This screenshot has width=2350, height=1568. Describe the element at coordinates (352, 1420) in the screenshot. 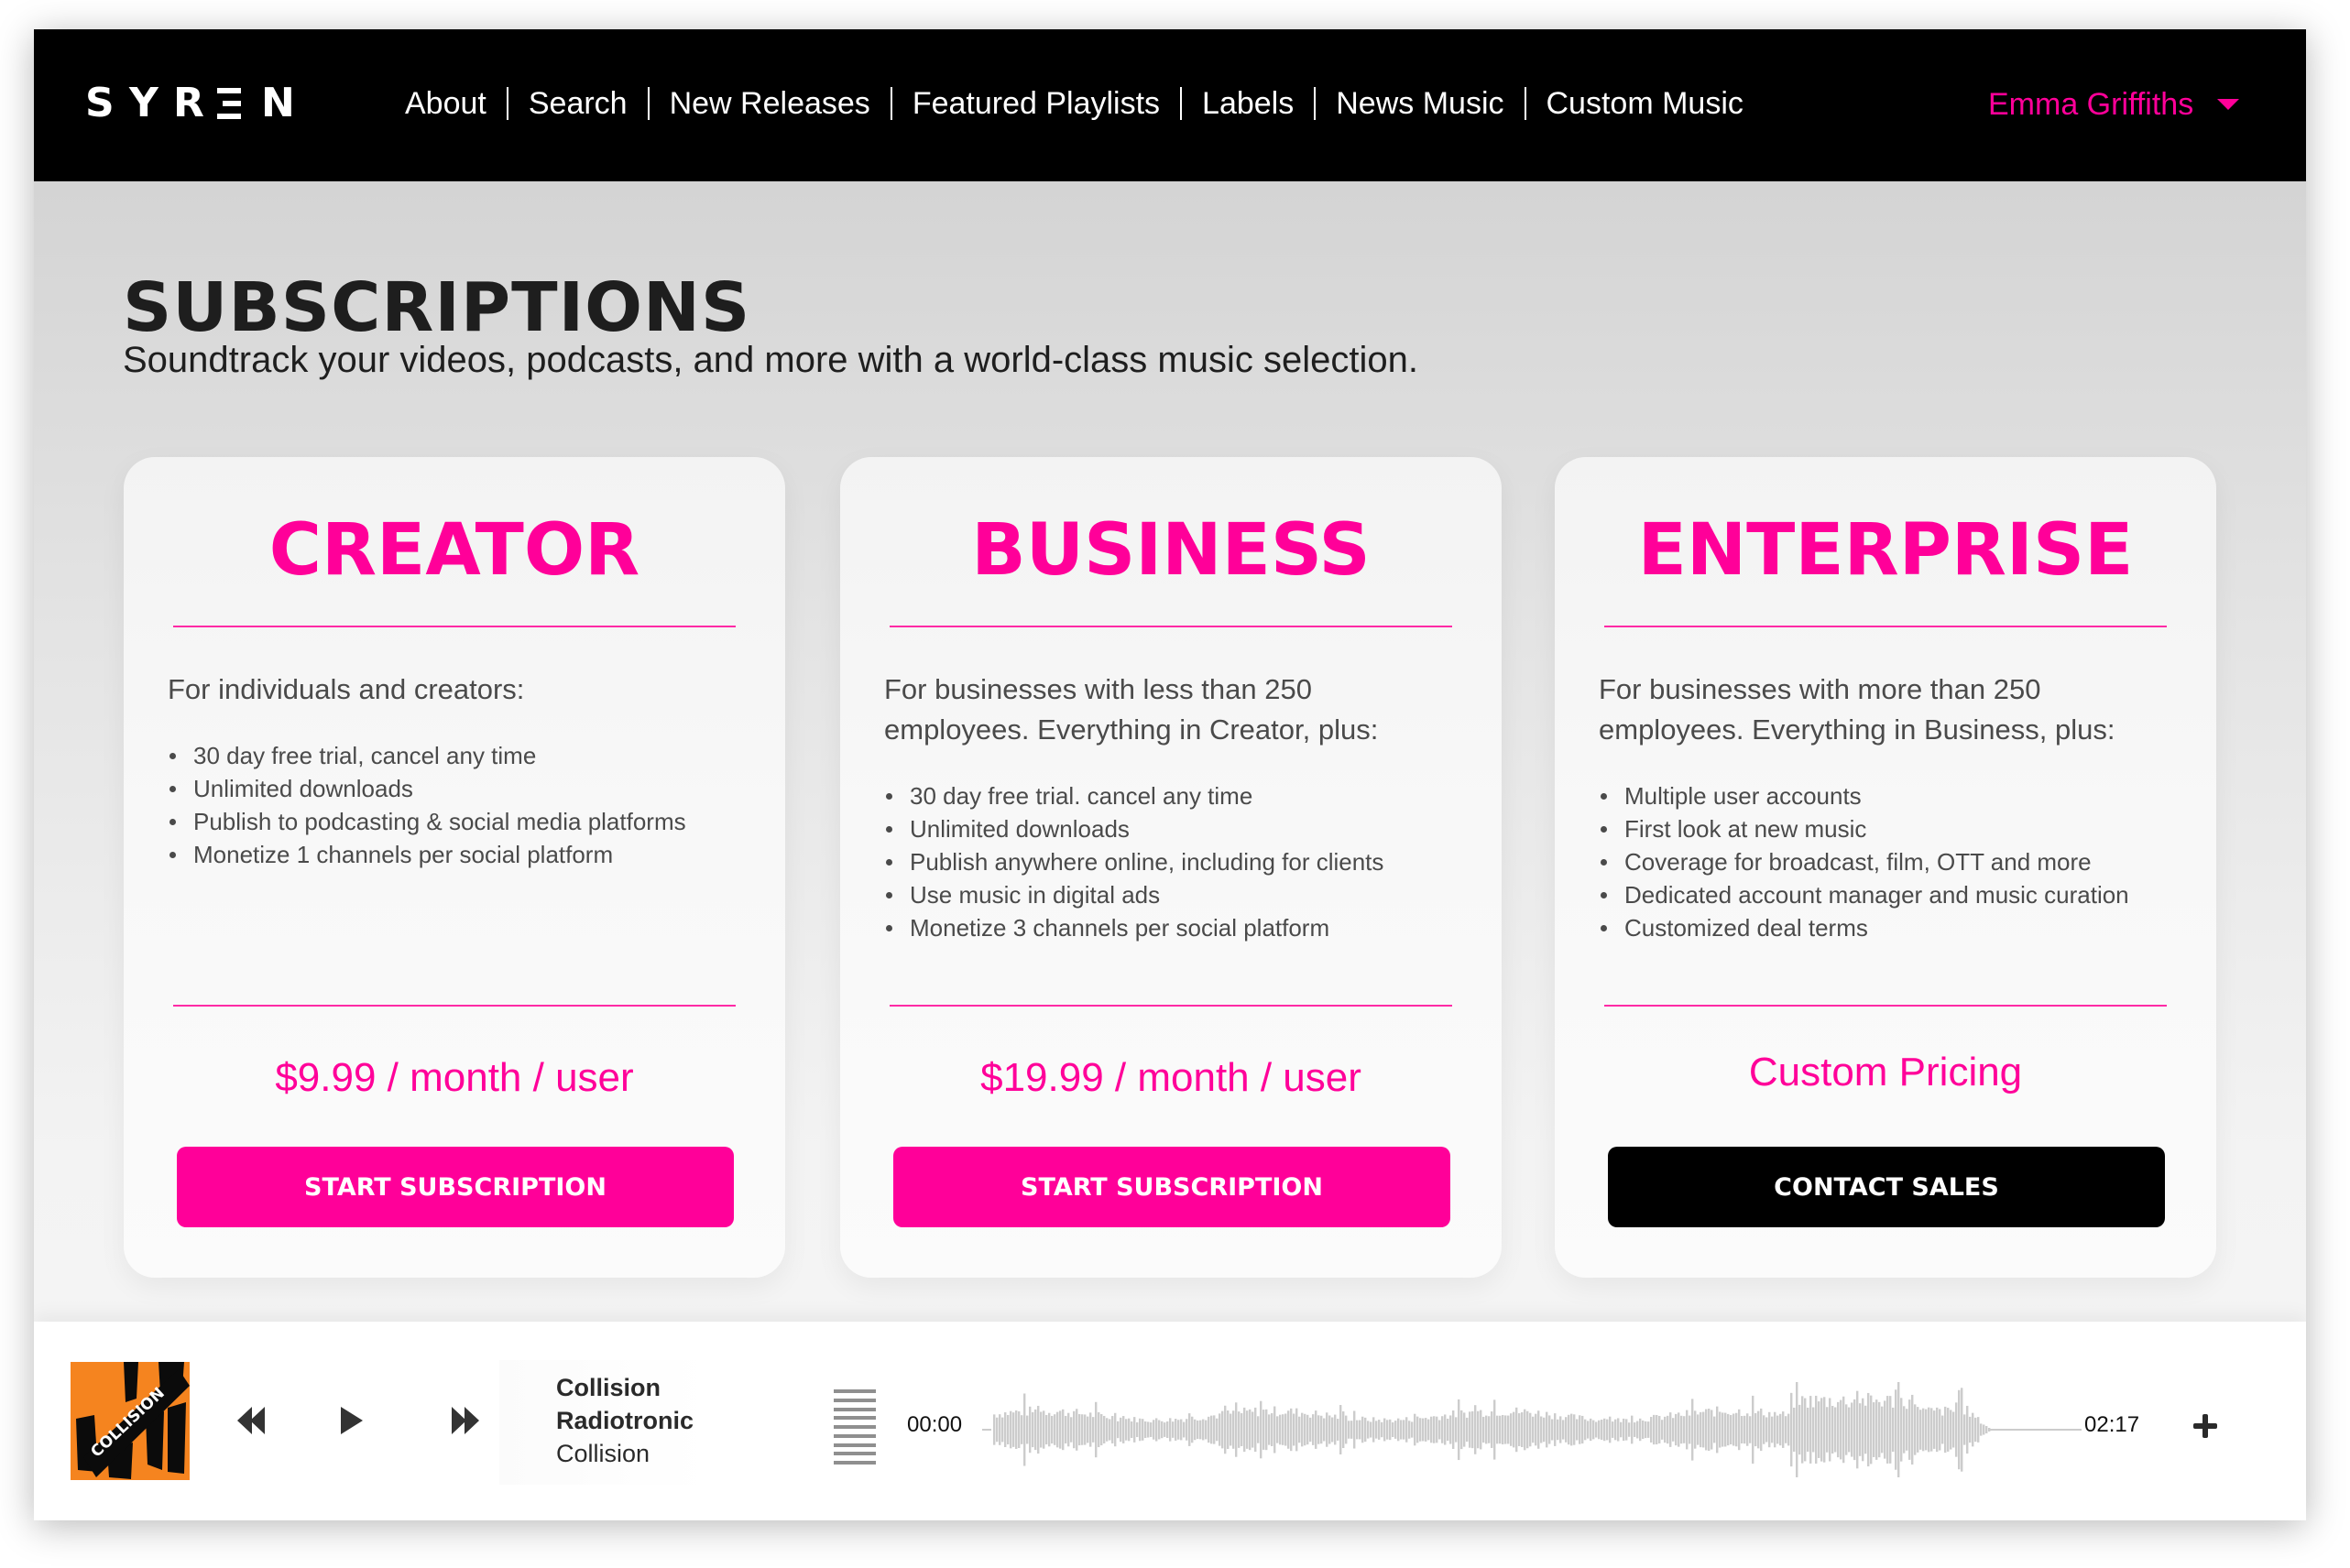

I see `play-icon` at that location.